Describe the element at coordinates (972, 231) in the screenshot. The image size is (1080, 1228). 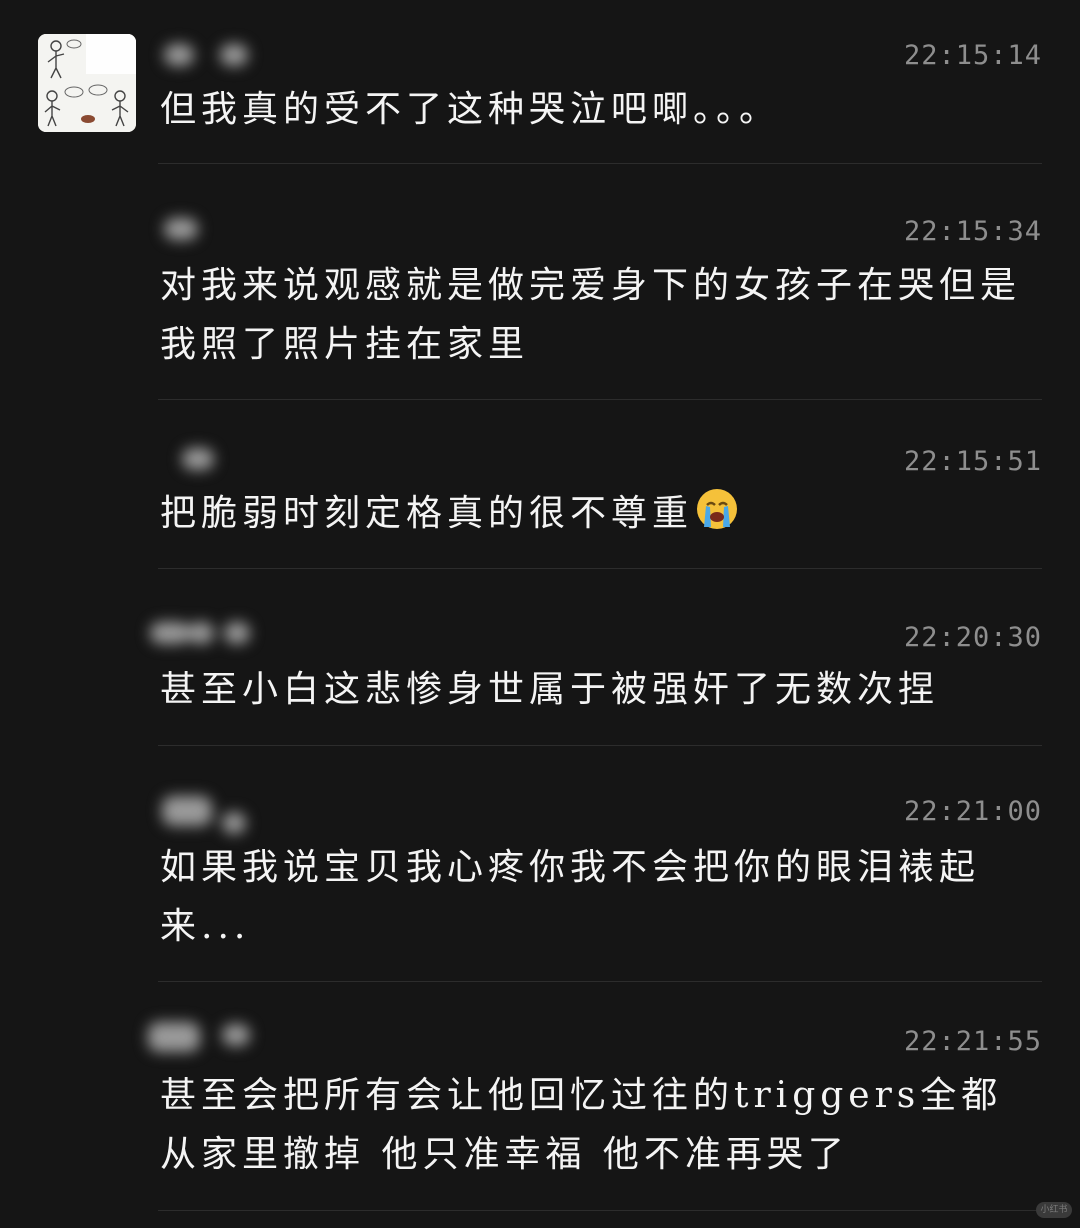
I see `message-timestamp: 22:15:34` at that location.